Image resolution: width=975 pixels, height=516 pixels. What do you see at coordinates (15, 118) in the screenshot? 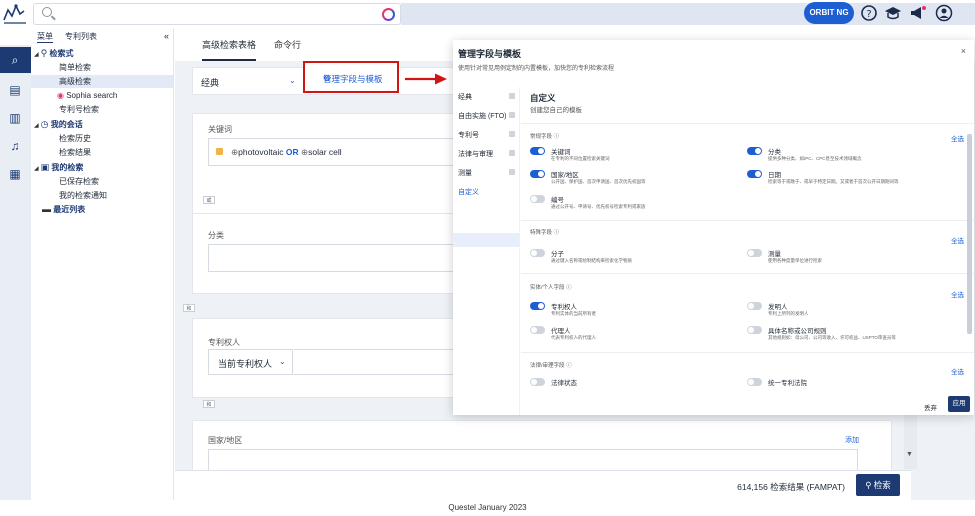
I see `analytics-icon: ▥` at bounding box center [15, 118].